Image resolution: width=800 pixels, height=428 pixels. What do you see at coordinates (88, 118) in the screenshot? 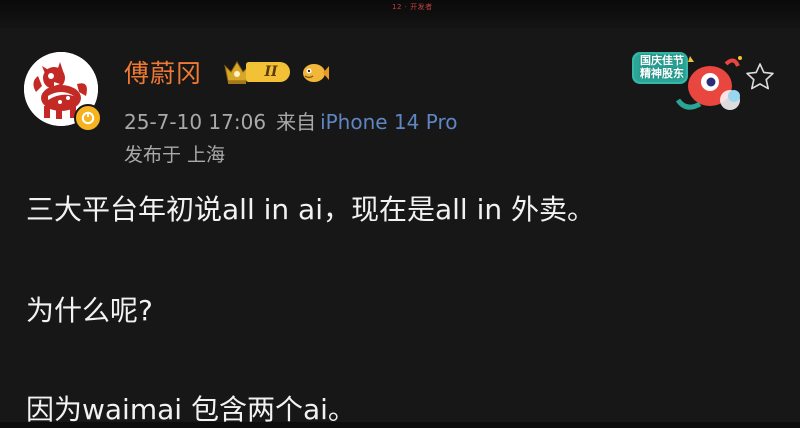
I see `verified-badge-icon` at bounding box center [88, 118].